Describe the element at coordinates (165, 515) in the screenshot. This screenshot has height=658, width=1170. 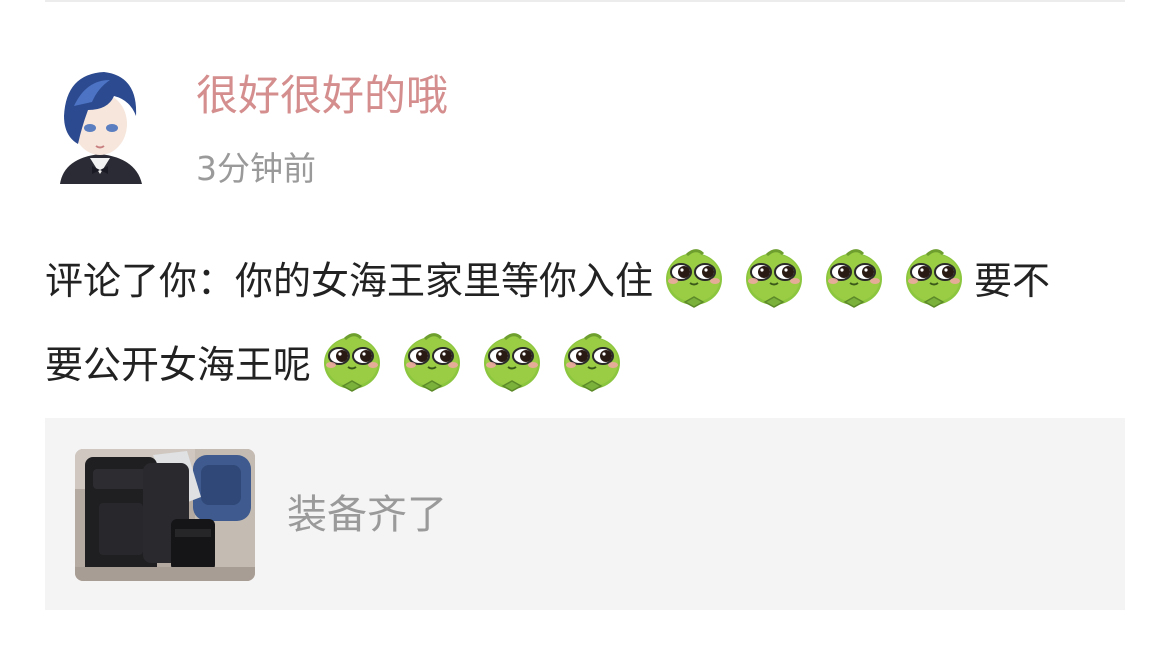
I see `post-thumbnail` at that location.